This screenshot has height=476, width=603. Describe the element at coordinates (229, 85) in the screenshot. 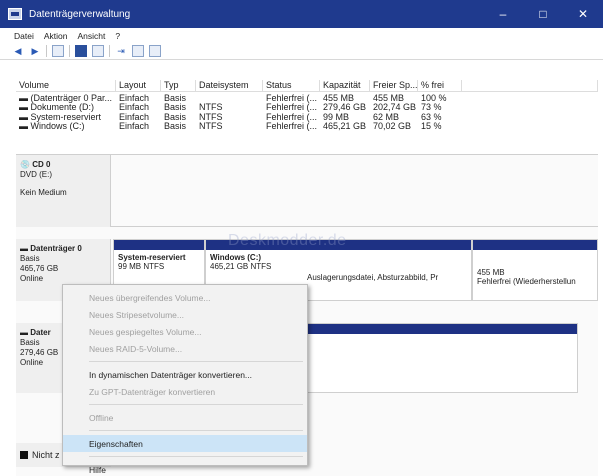

I see `col-filesystem: Dateisystem` at that location.